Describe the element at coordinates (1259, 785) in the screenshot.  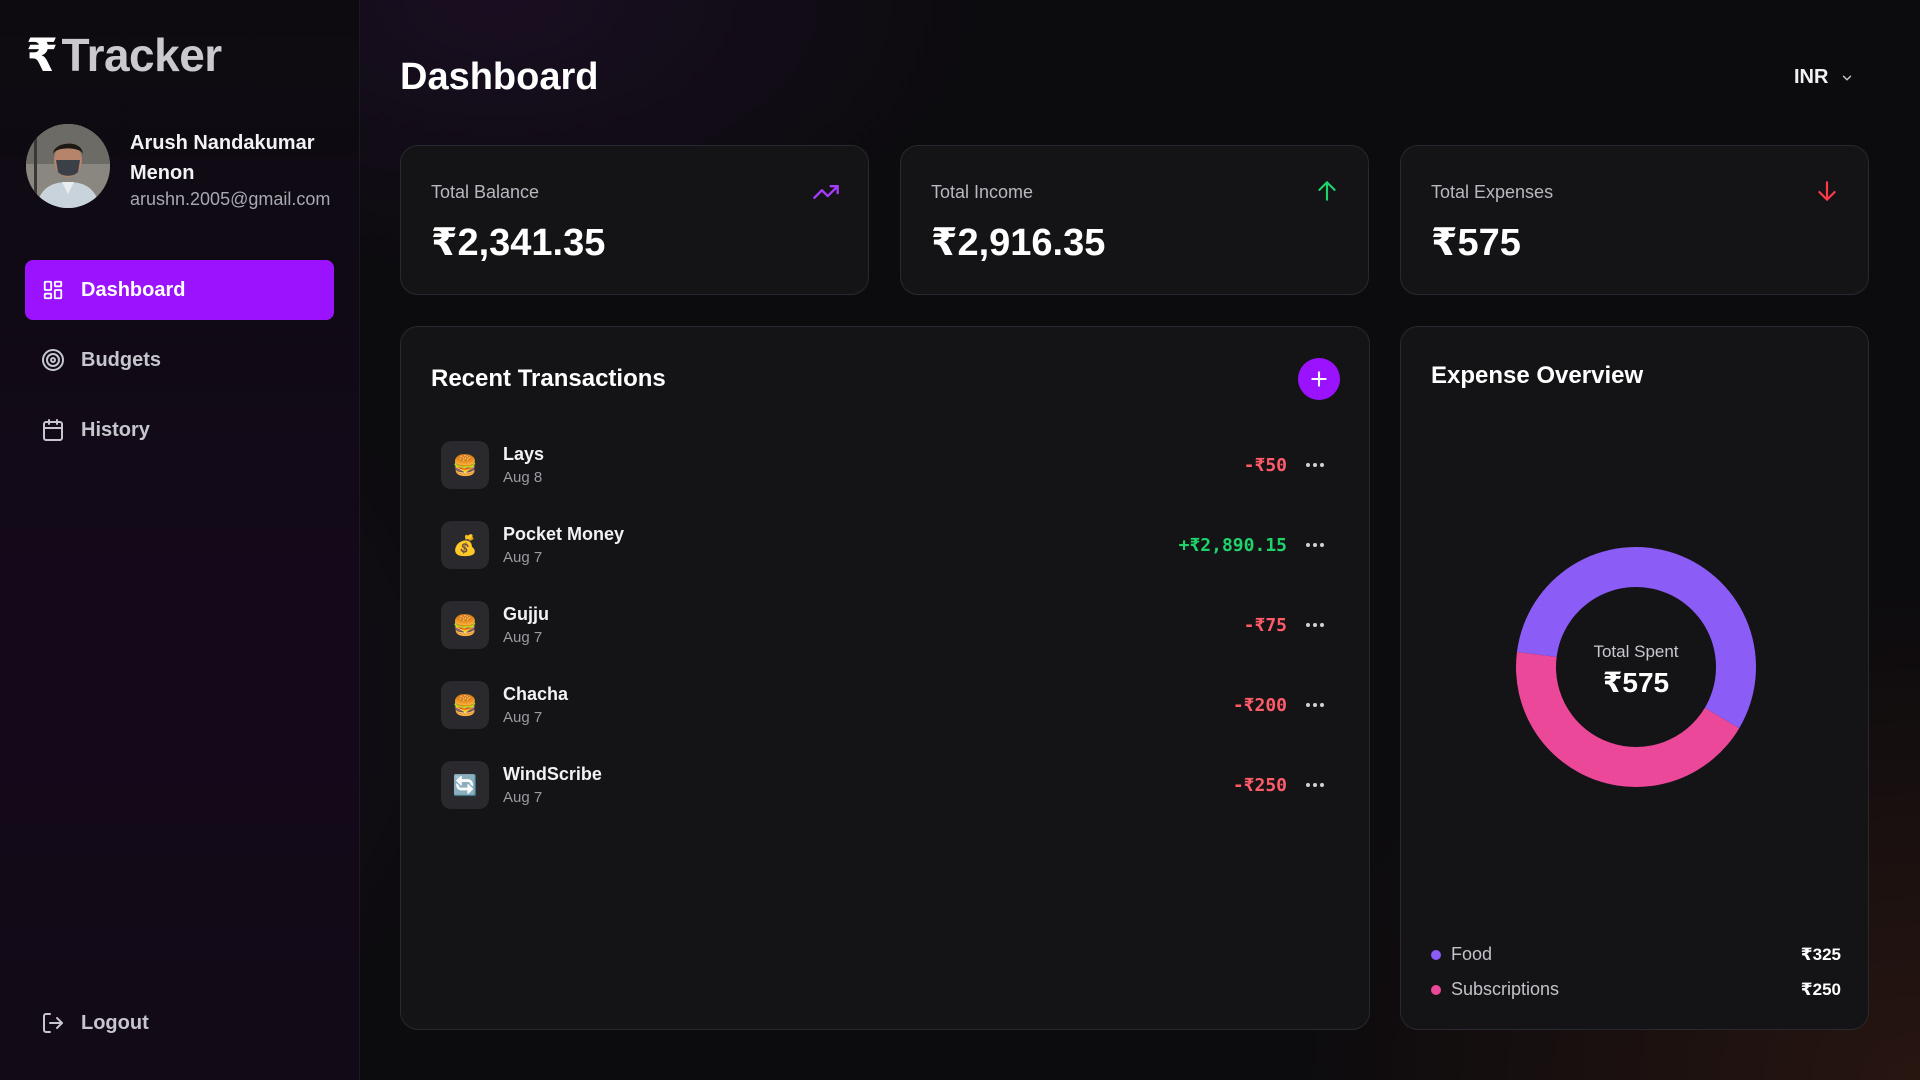
I see `transaction-amount: -₹250` at that location.